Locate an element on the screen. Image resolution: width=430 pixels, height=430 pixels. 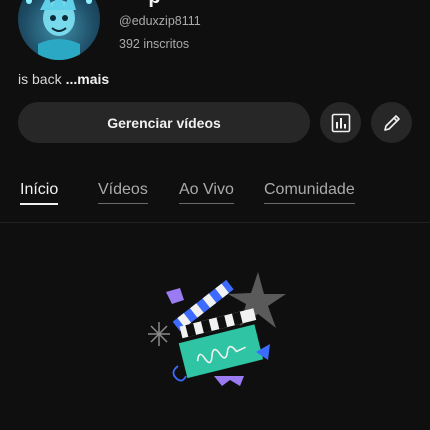
empty-state-illustration is located at coordinates (215, 325).